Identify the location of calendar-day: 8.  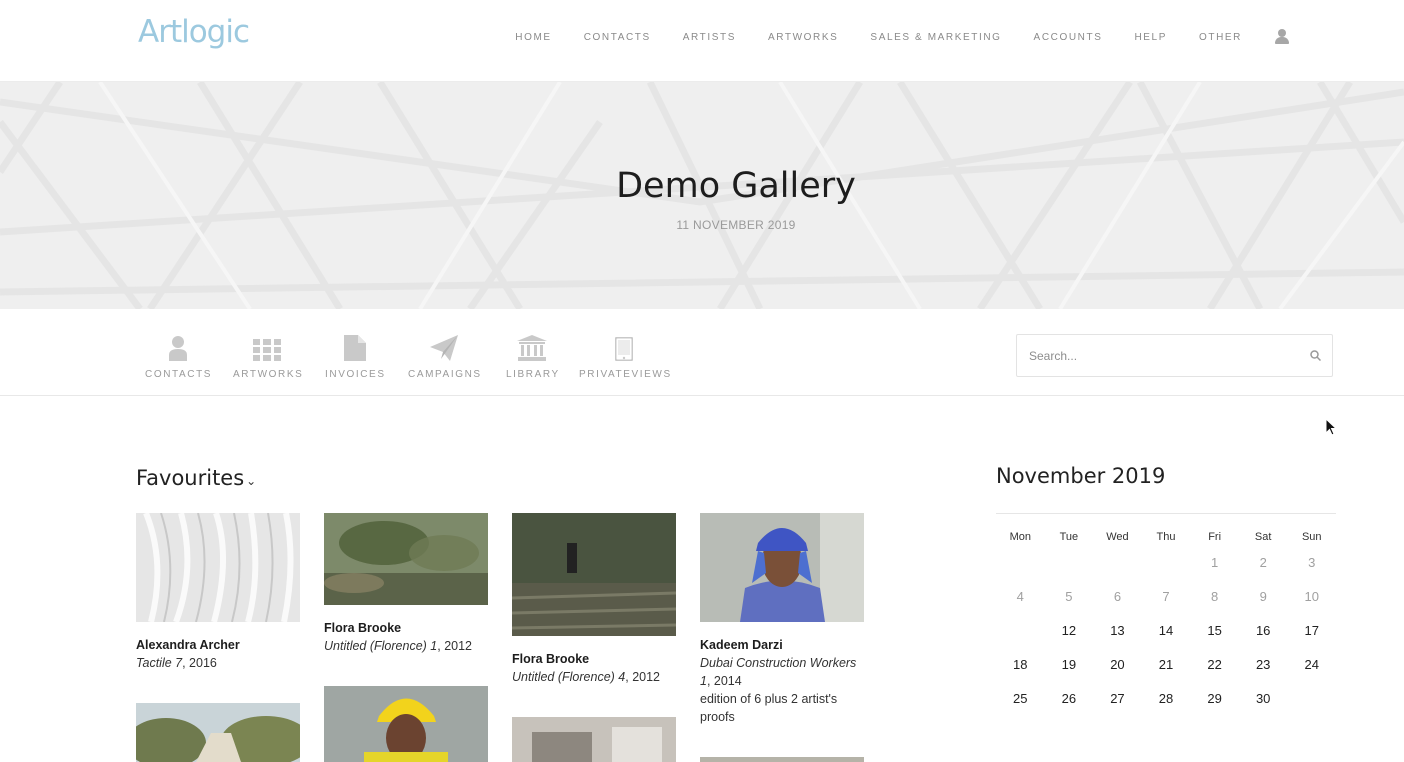
(1214, 597).